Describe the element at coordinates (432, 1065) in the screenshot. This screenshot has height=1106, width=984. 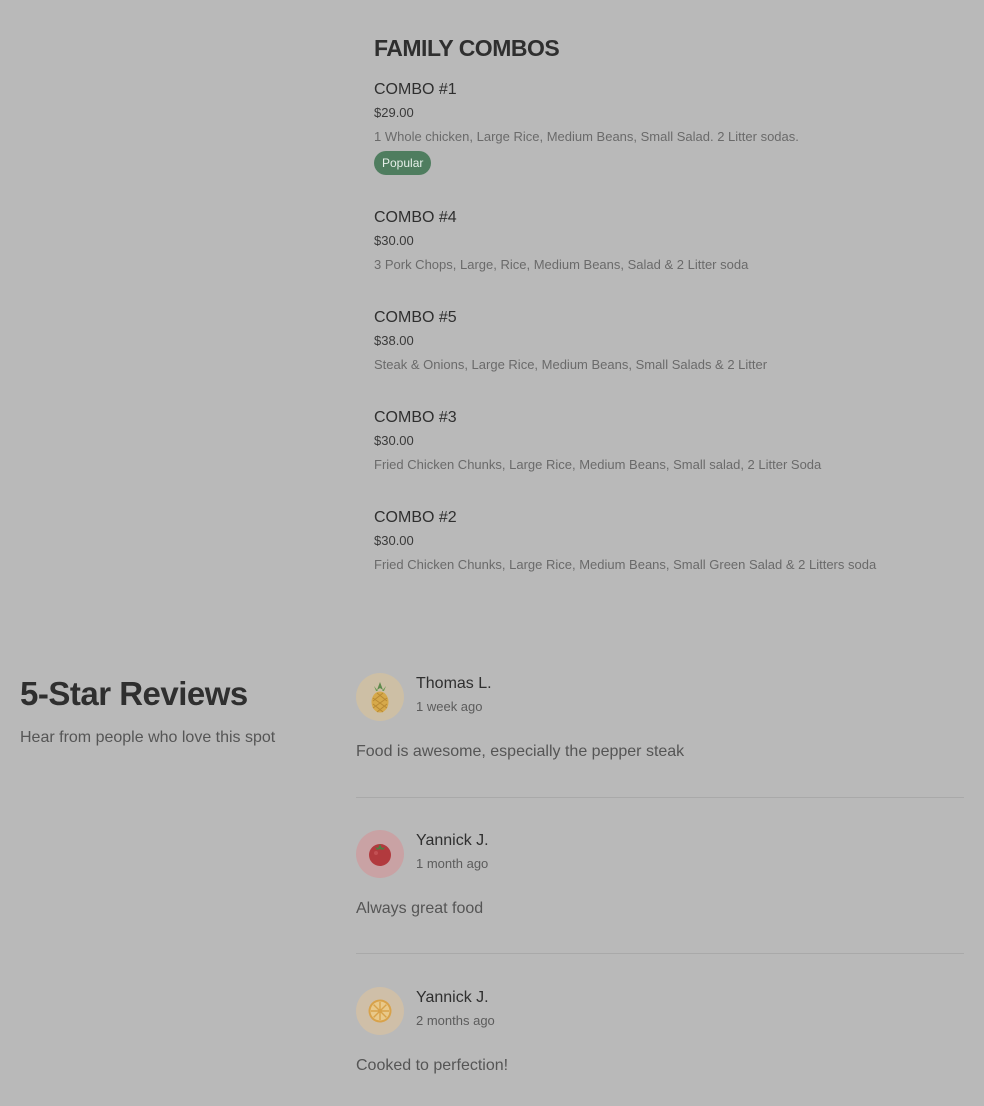
I see `review-text: Cooked to perfection!` at that location.